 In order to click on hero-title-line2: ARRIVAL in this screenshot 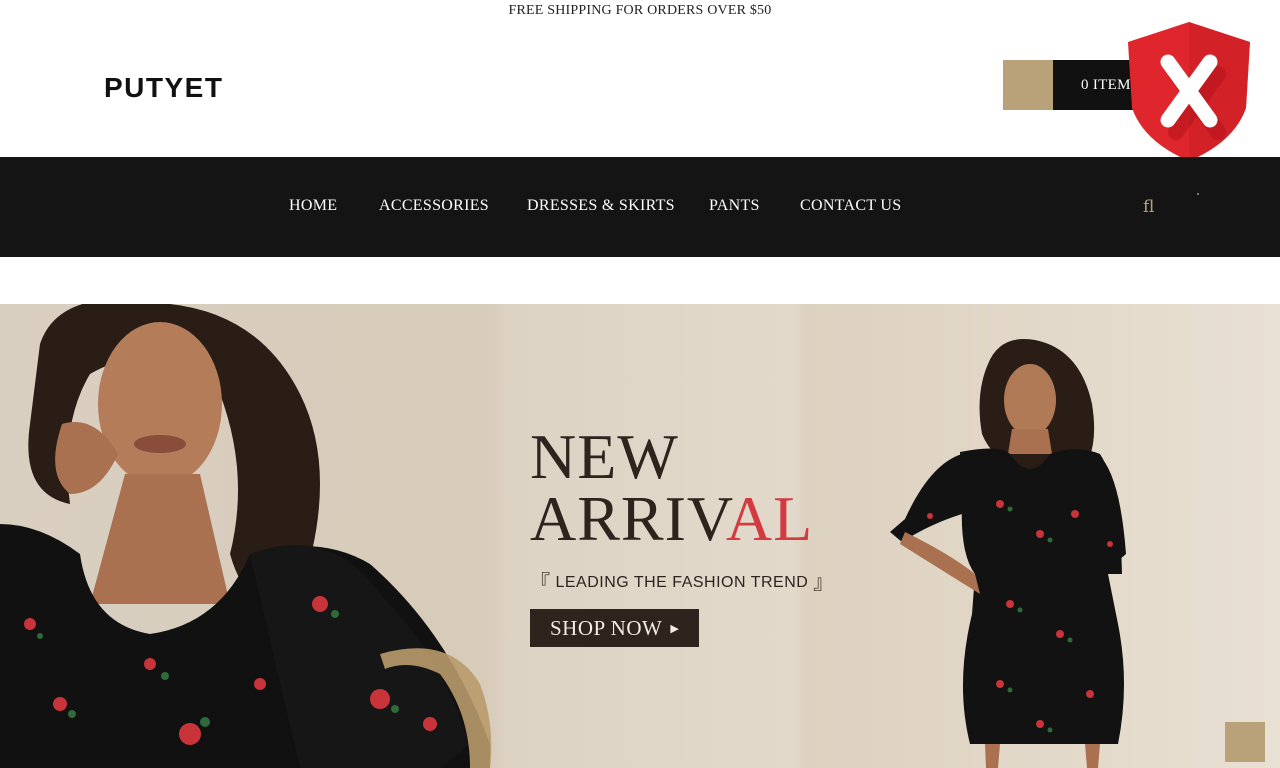, I will do `click(671, 519)`.